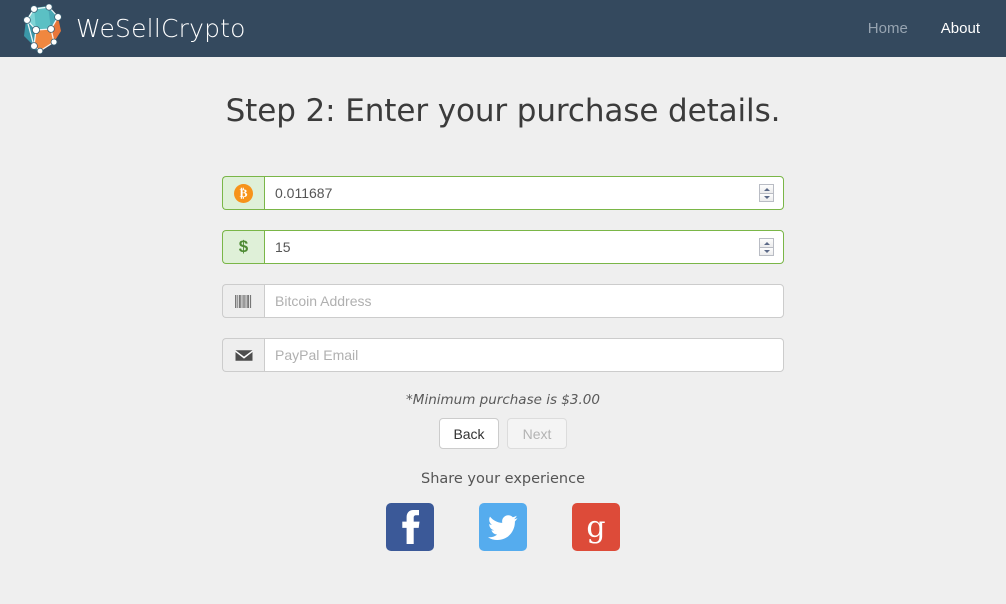 This screenshot has height=604, width=1006. I want to click on crystal-network-logo-icon, so click(42, 28).